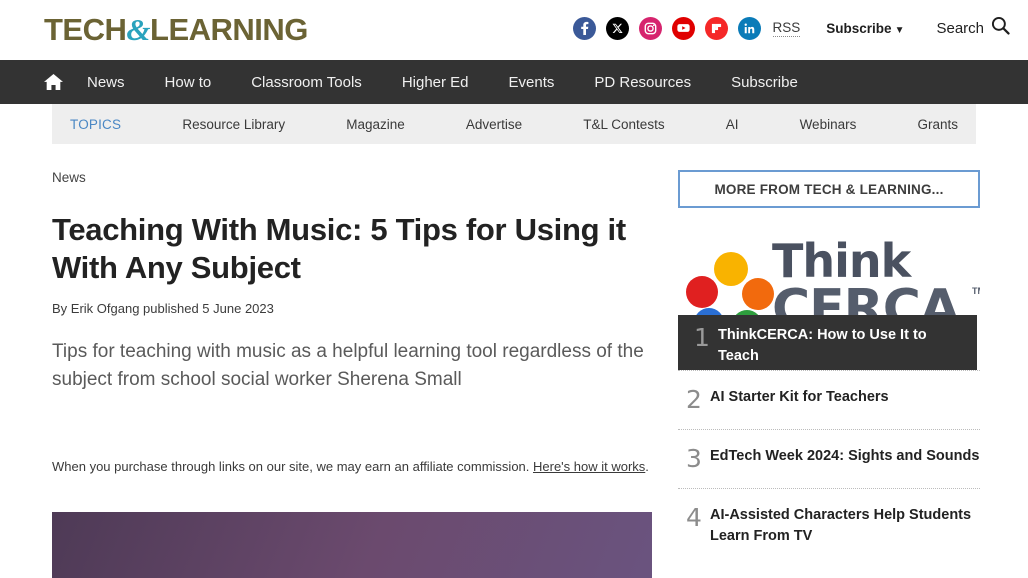 Image resolution: width=1028 pixels, height=578 pixels. What do you see at coordinates (731, 269) in the screenshot?
I see `logo-dot-yellow` at bounding box center [731, 269].